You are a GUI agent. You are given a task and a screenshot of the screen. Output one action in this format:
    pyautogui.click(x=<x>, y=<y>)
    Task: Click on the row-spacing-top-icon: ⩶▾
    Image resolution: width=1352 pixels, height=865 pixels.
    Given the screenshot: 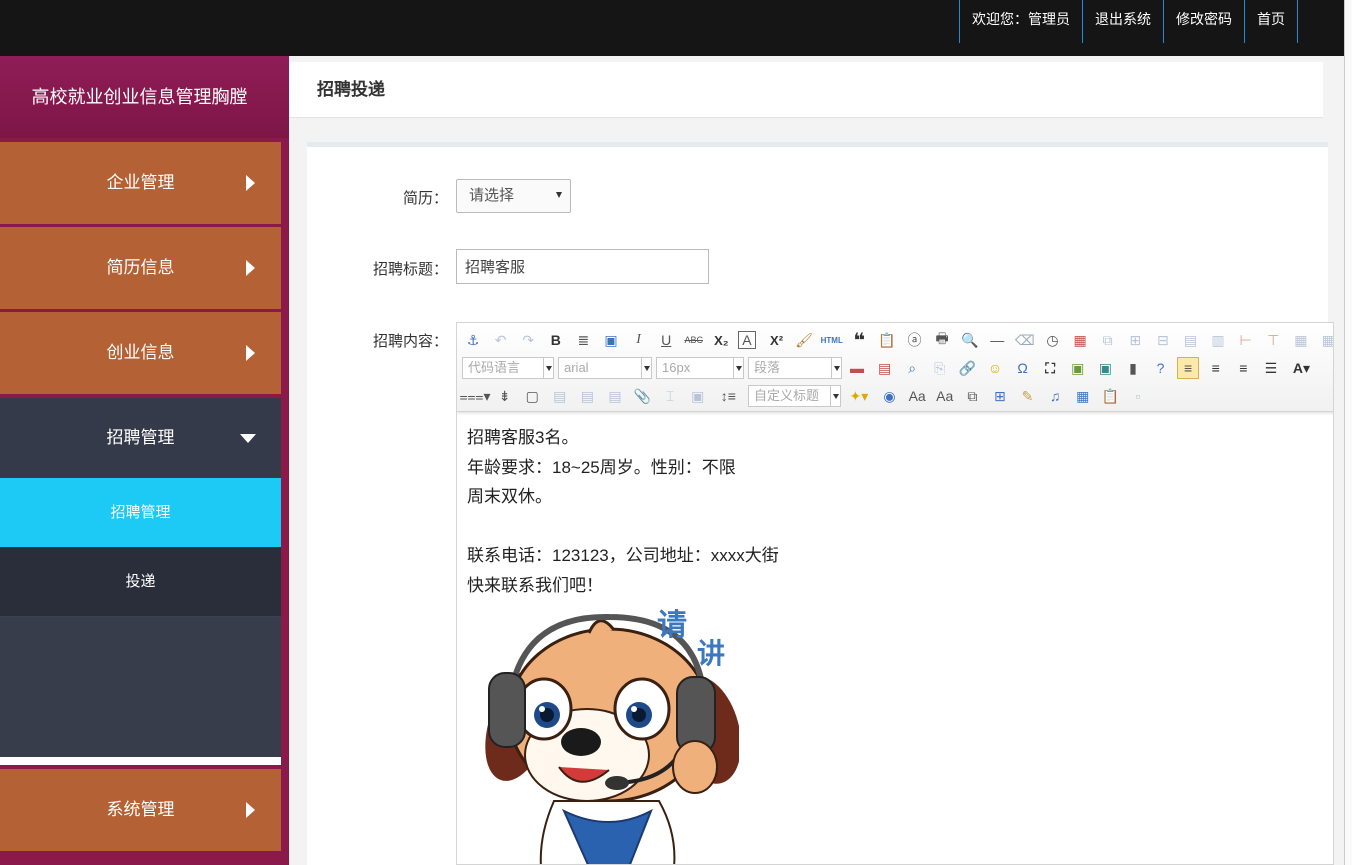 What is the action you would take?
    pyautogui.click(x=475, y=396)
    